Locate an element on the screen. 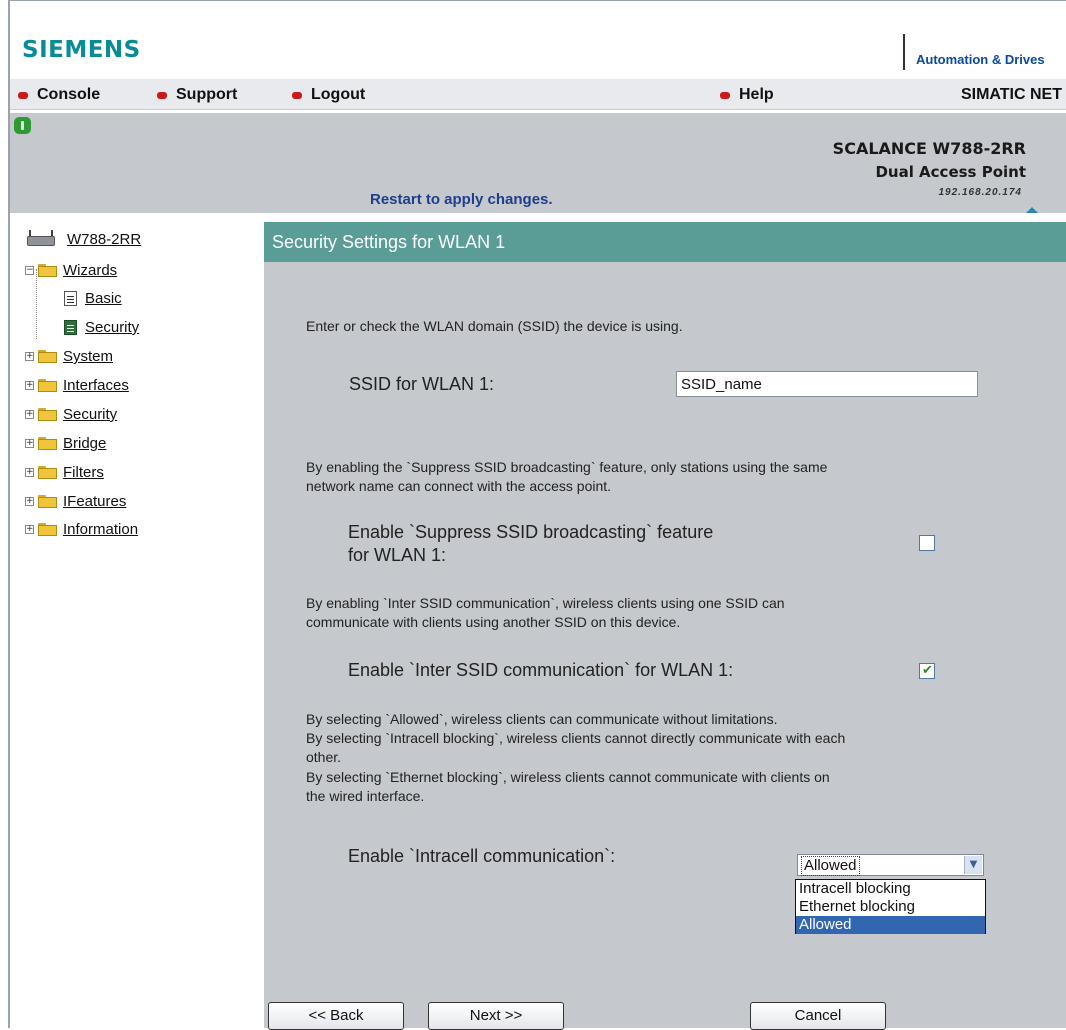 The width and height of the screenshot is (1066, 1030). restart-link: Restart to apply changes. is located at coordinates (461, 199).